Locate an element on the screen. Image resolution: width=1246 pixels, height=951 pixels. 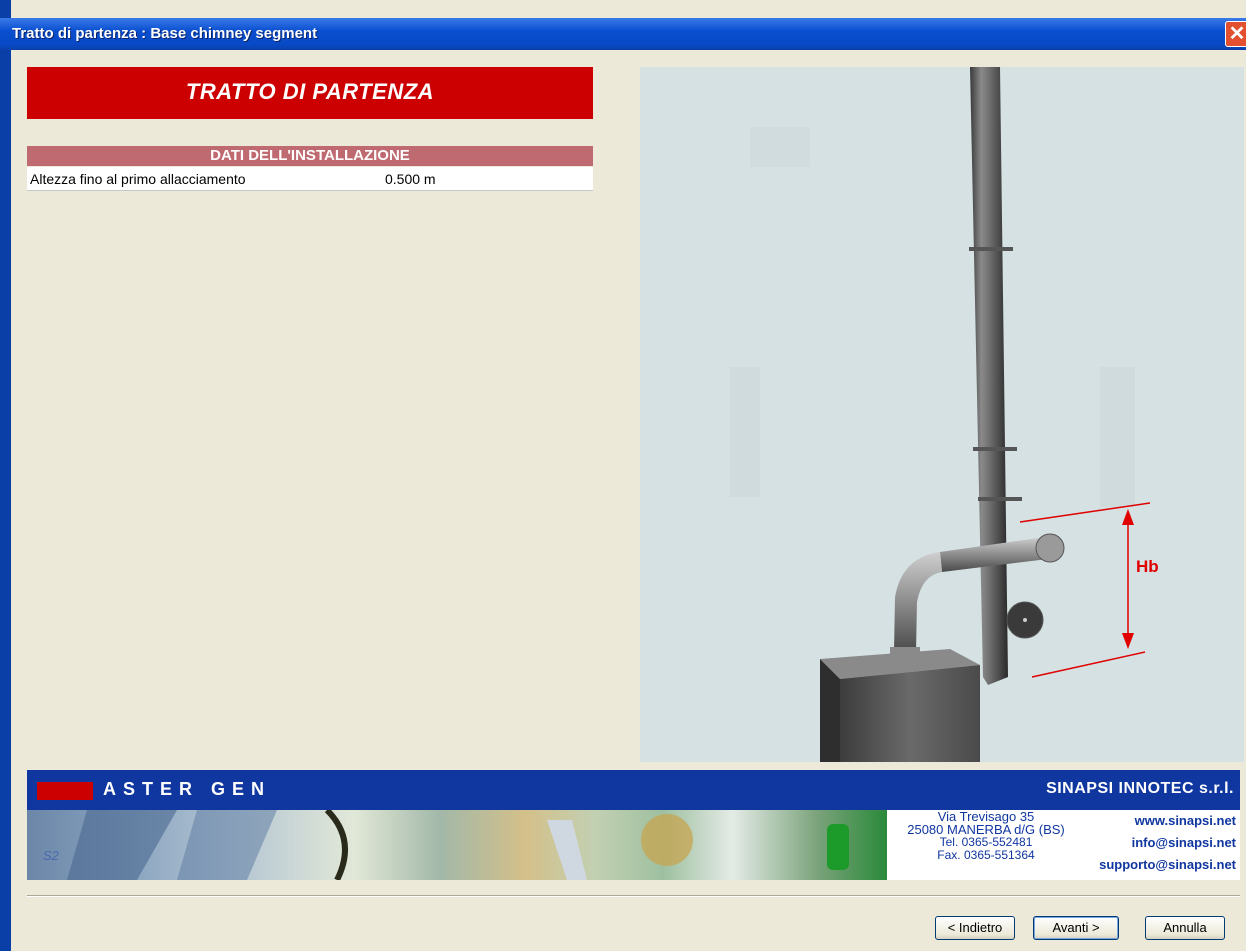
dimension-label: Hb is located at coordinates (1147, 566).